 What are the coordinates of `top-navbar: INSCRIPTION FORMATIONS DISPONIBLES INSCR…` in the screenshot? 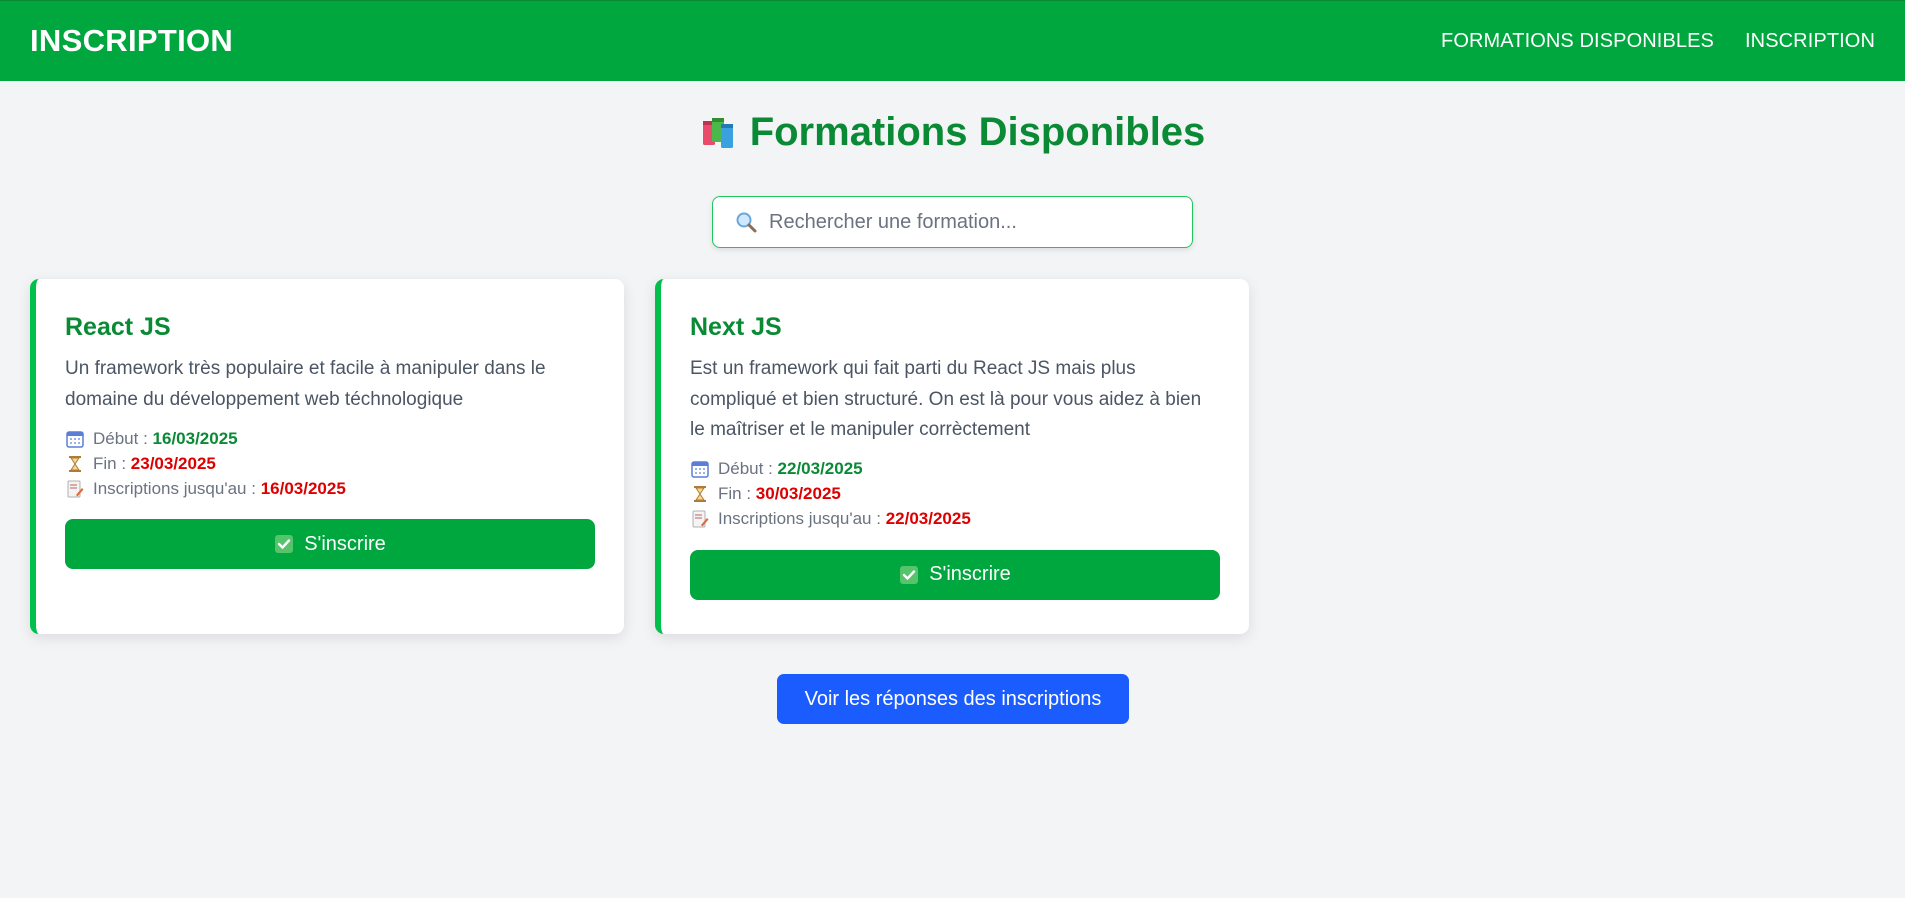 It's located at (952, 40).